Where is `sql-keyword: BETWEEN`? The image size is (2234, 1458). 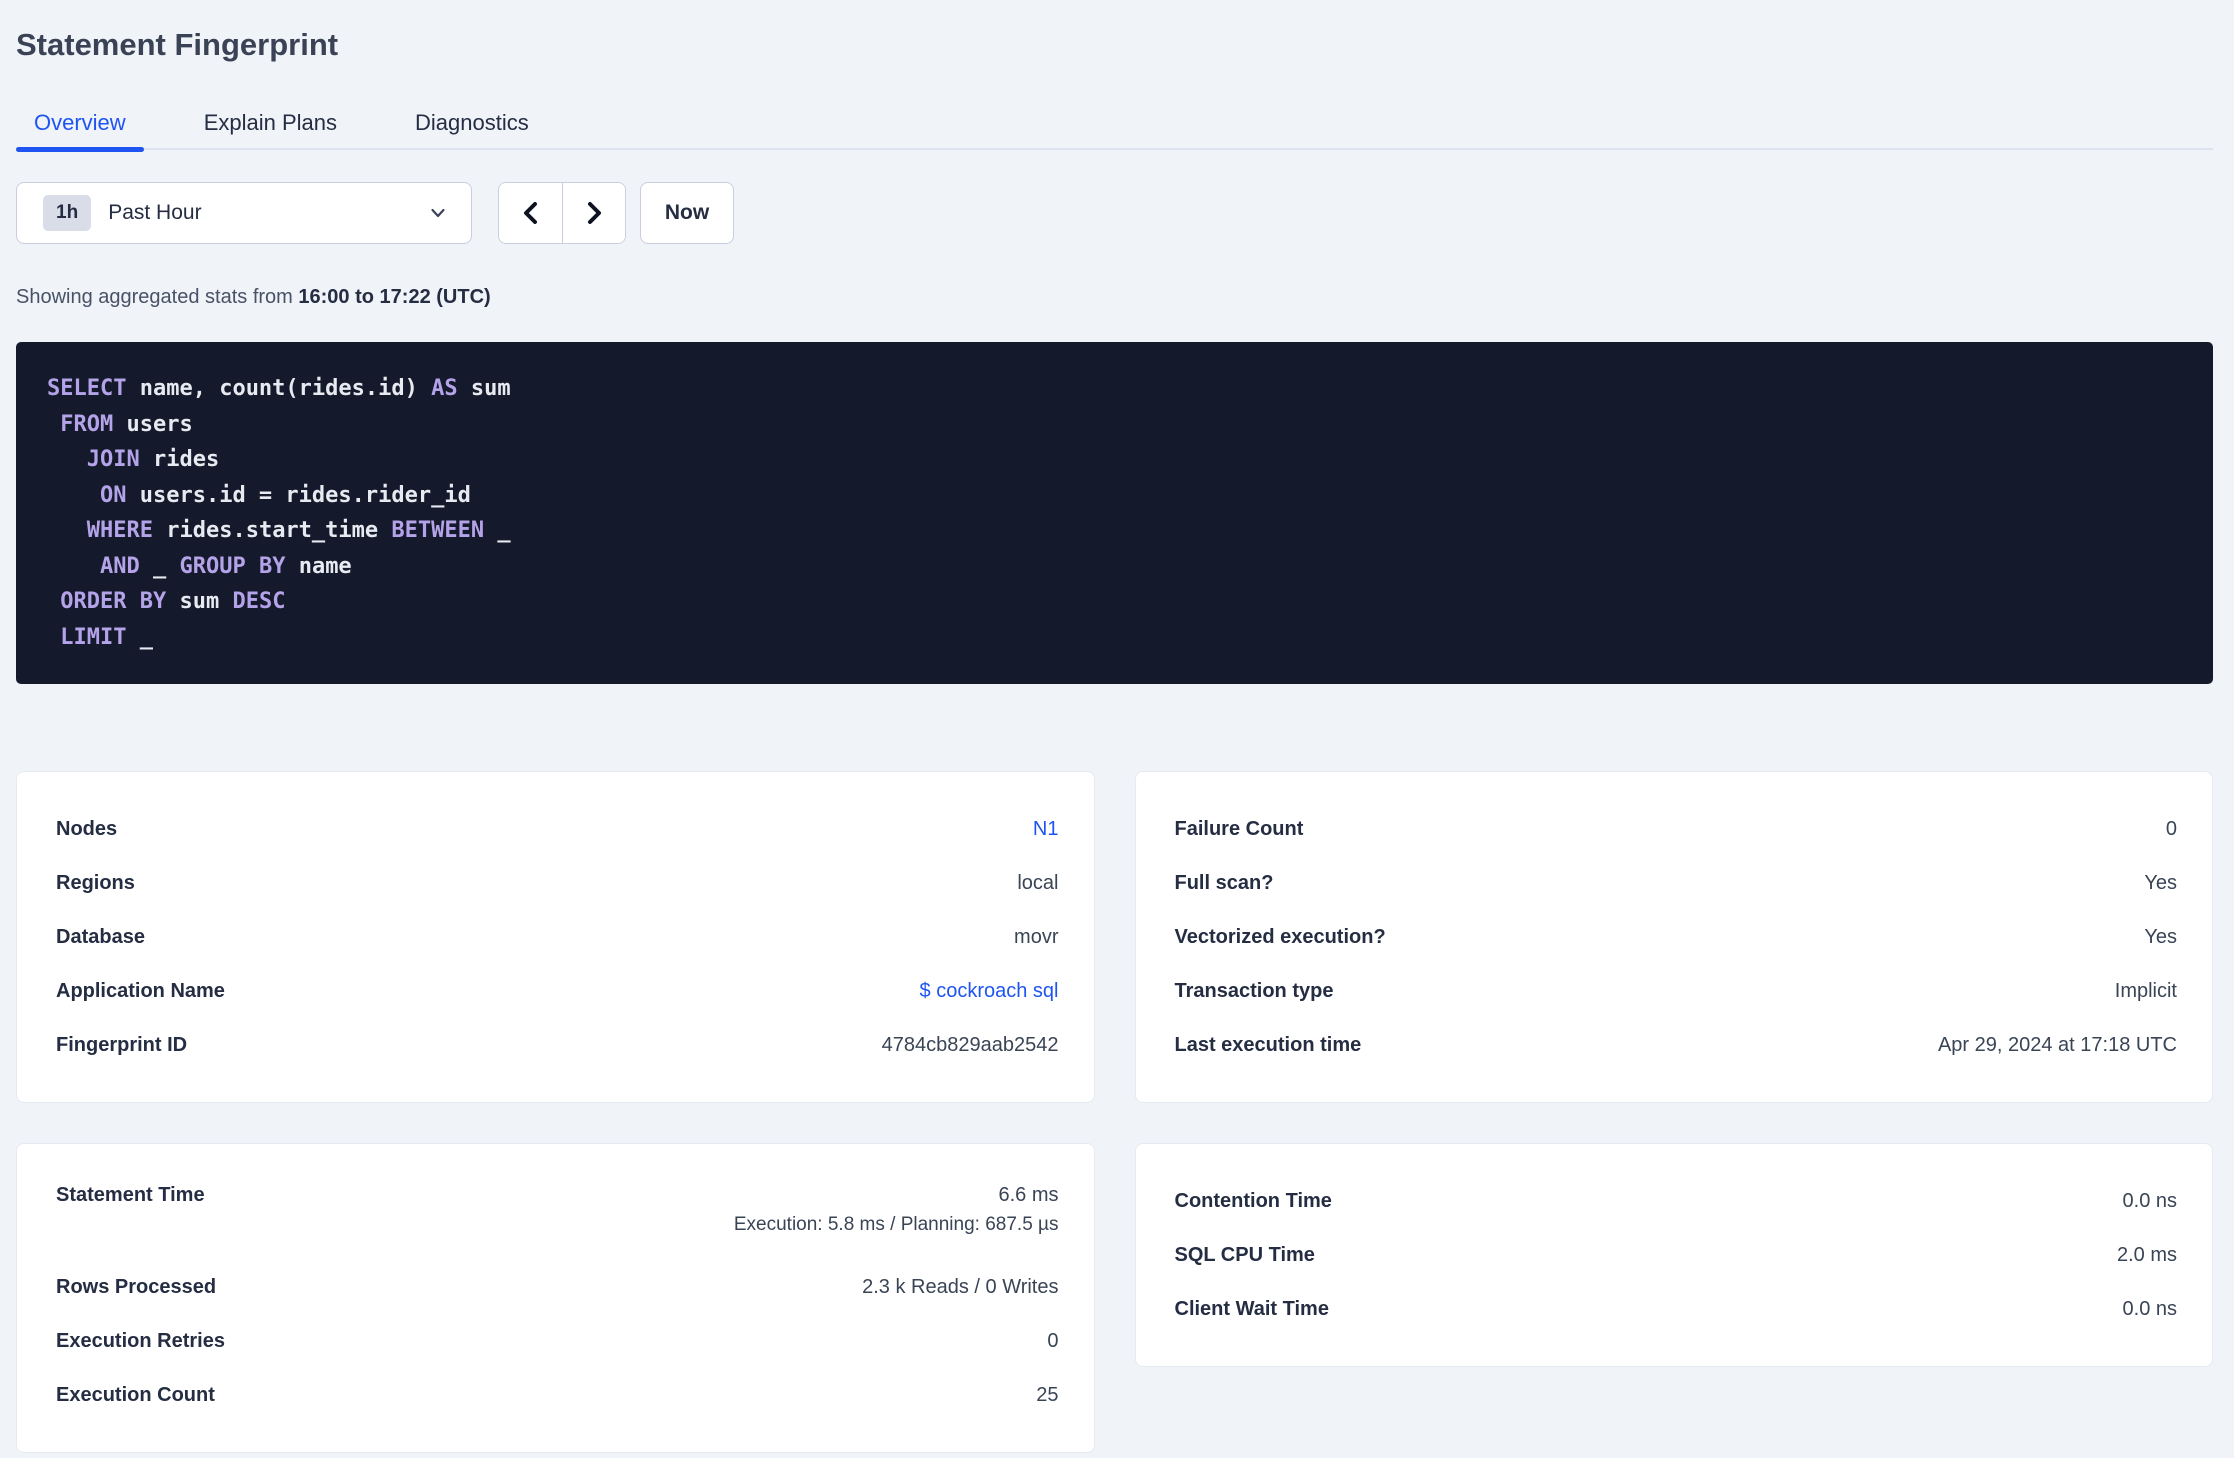 sql-keyword: BETWEEN is located at coordinates (438, 530).